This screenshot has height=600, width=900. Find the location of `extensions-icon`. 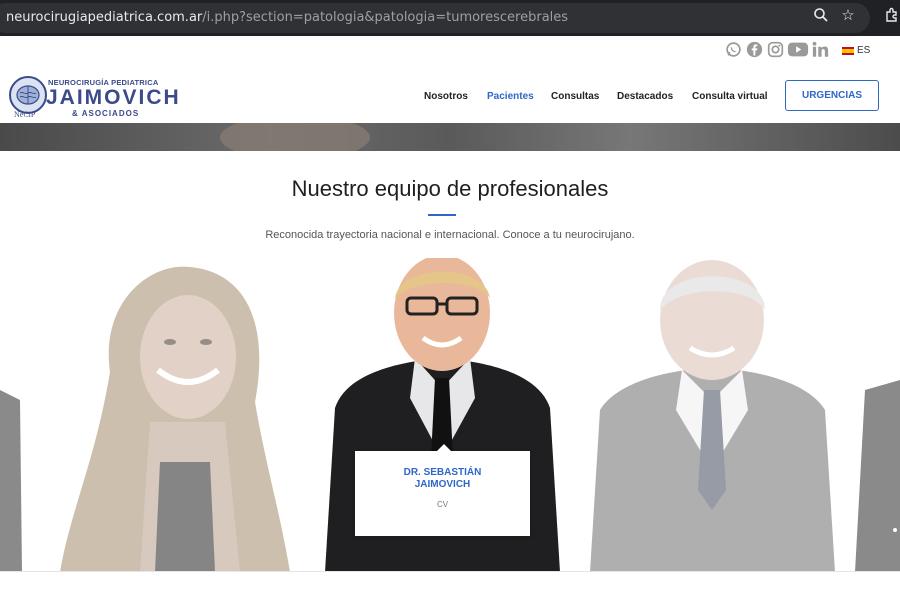

extensions-icon is located at coordinates (891, 16).